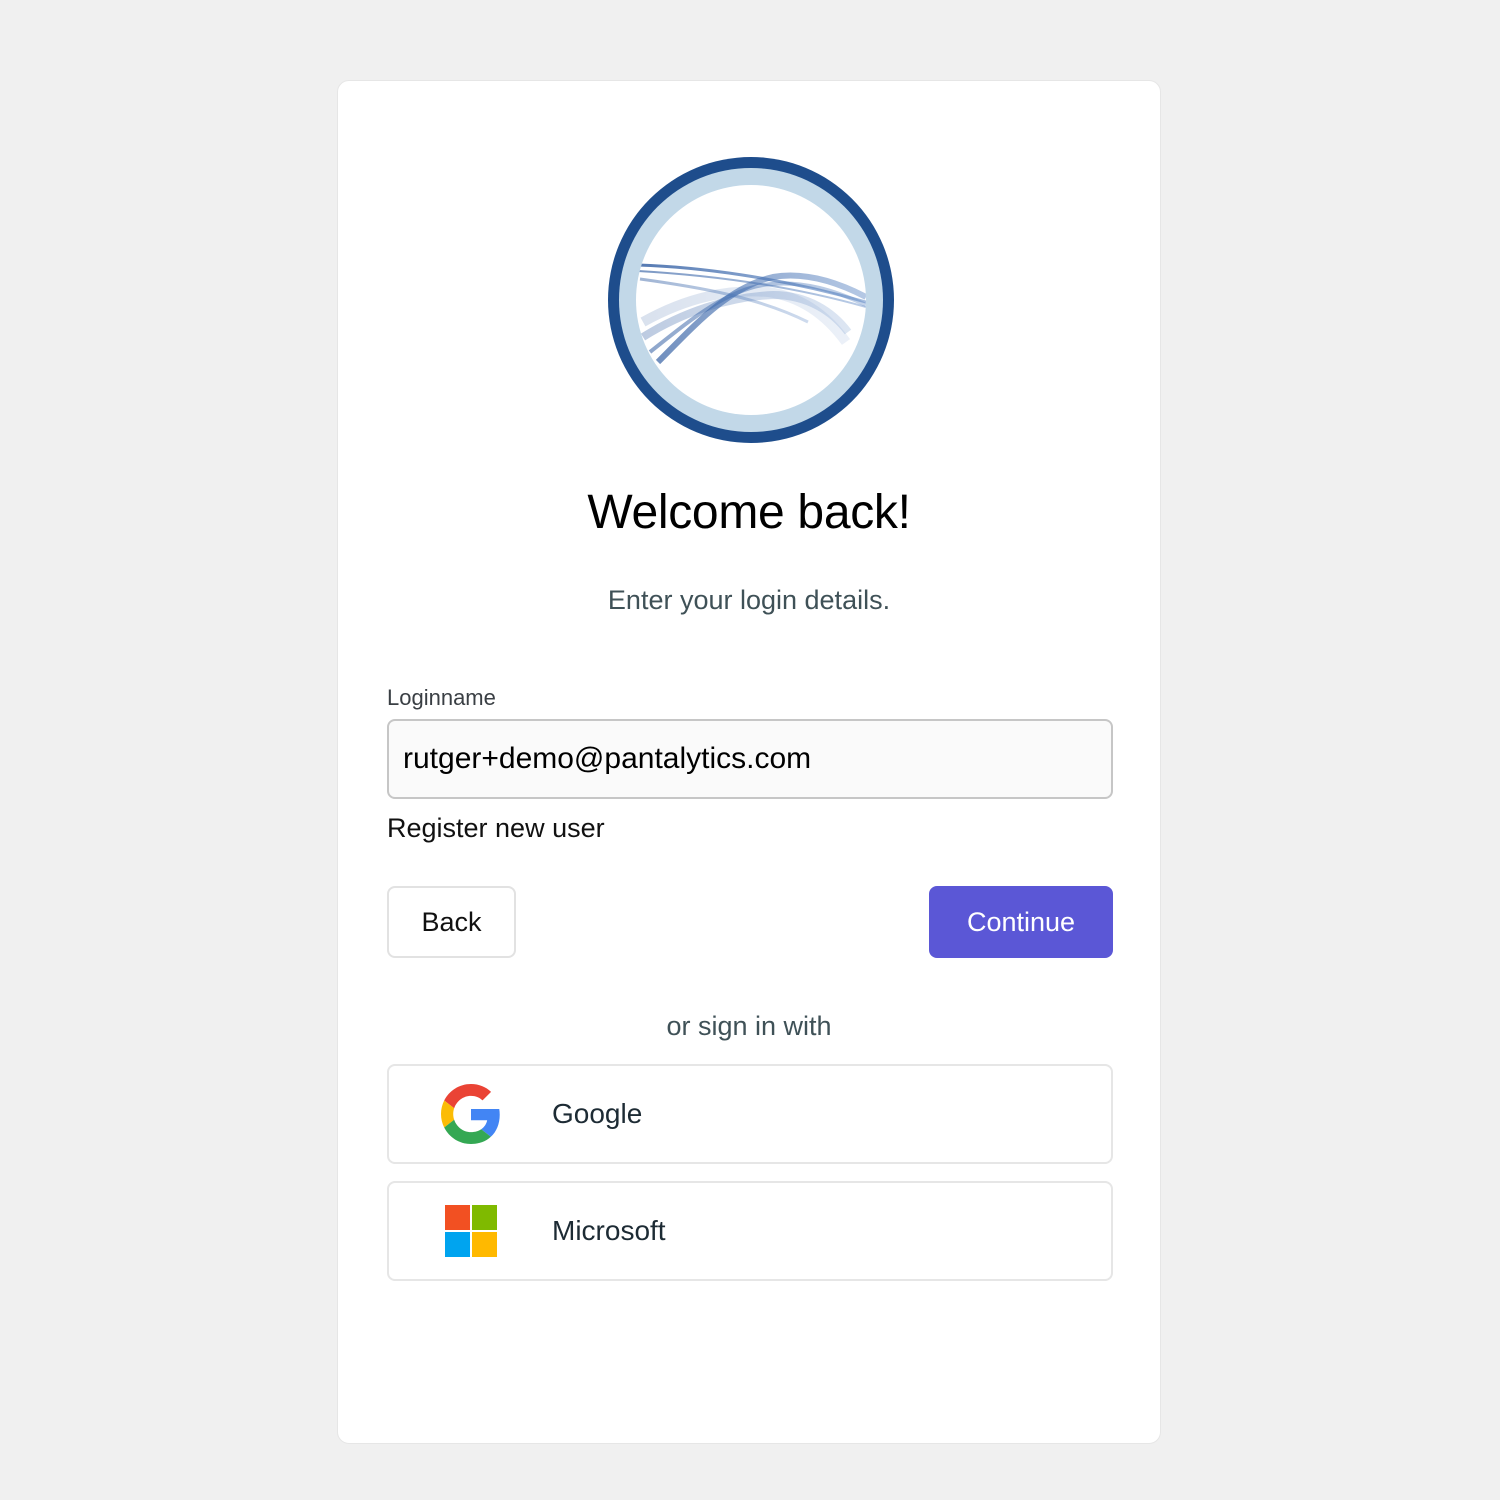 The image size is (1500, 1500). Describe the element at coordinates (470, 1114) in the screenshot. I see `google-icon` at that location.